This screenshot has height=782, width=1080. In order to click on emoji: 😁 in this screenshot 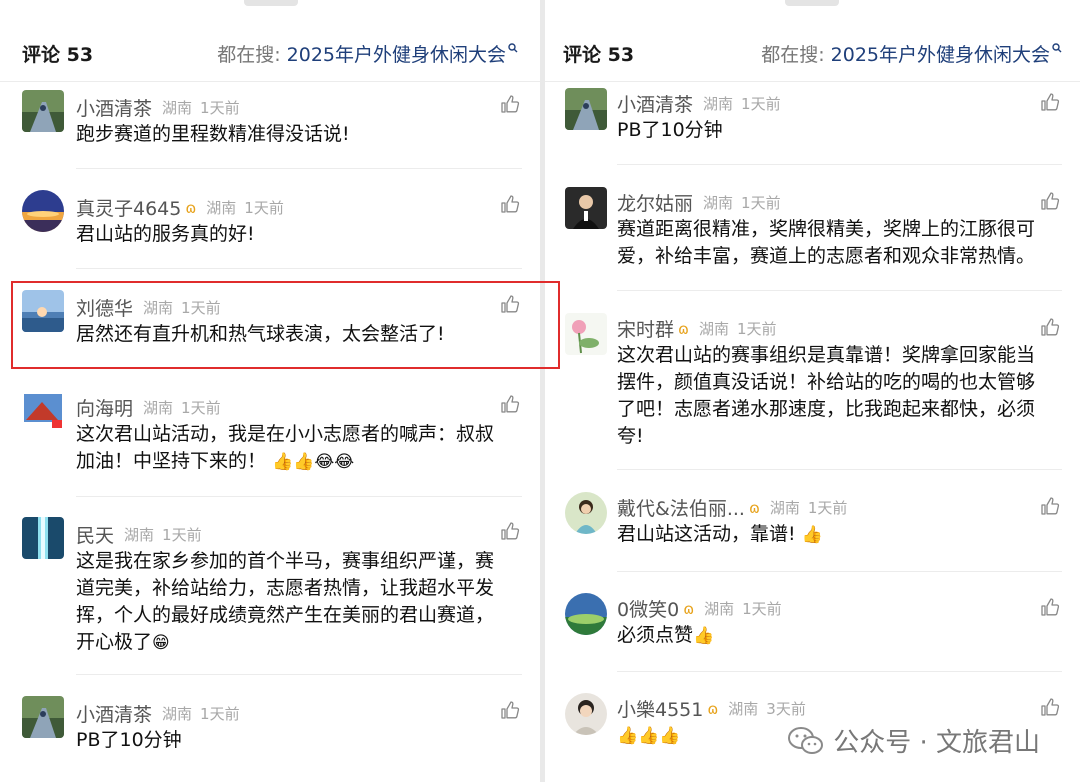, I will do `click(161, 643)`.